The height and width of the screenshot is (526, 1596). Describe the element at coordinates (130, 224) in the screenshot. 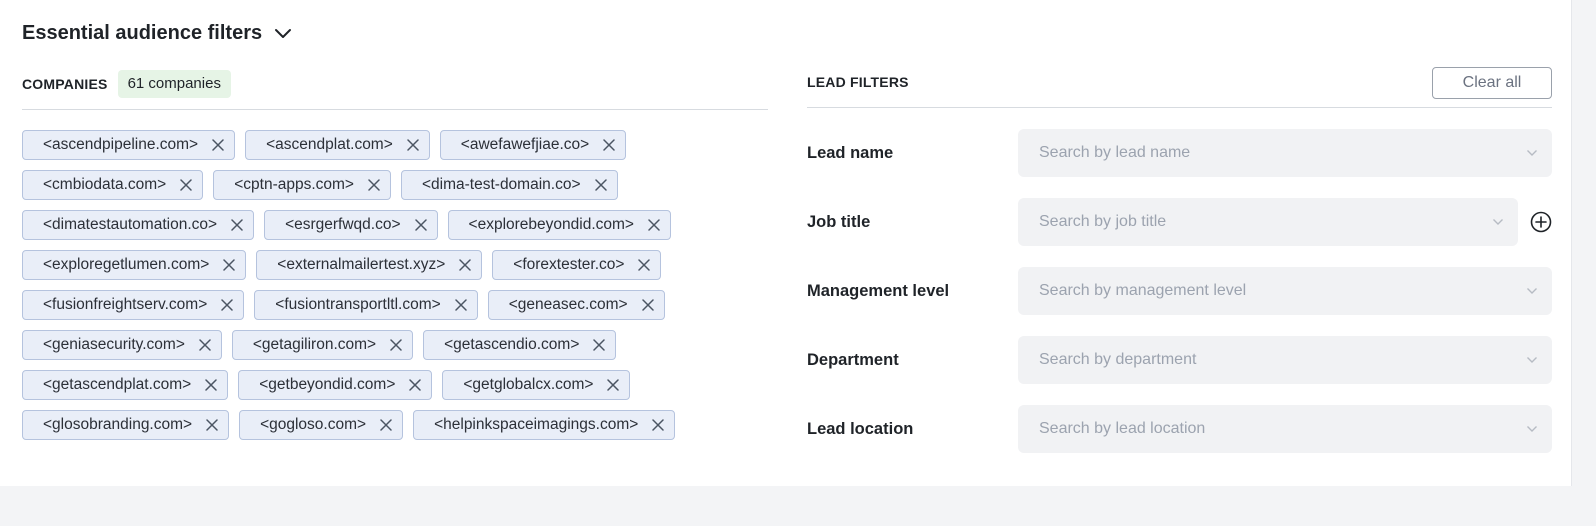

I see `company-chip-label: <dimatestautomation.co>` at that location.